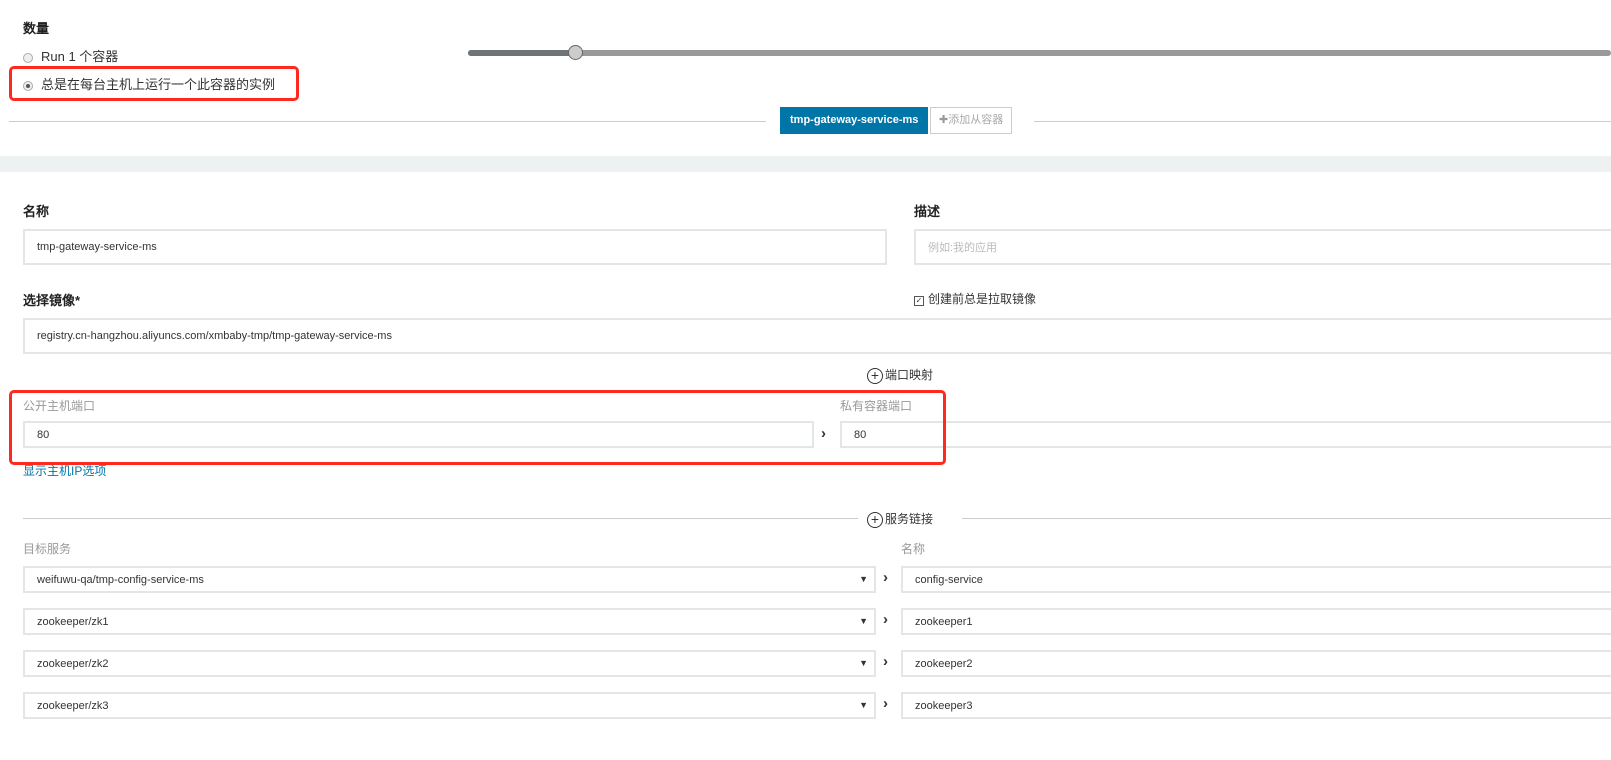 Image resolution: width=1611 pixels, height=760 pixels. I want to click on link-alias-input: zookeeper3, so click(1256, 705).